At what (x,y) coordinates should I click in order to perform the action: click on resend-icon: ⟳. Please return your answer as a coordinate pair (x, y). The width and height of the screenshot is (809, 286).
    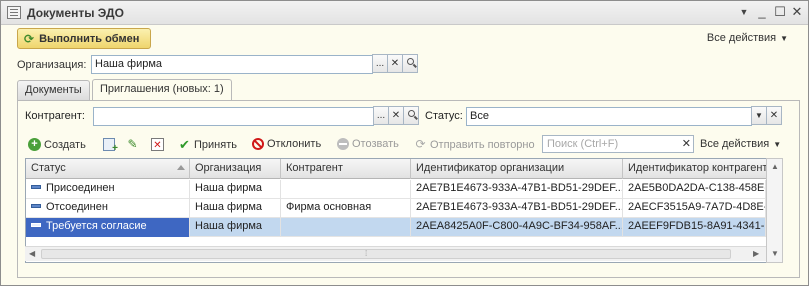
    Looking at the image, I should click on (420, 144).